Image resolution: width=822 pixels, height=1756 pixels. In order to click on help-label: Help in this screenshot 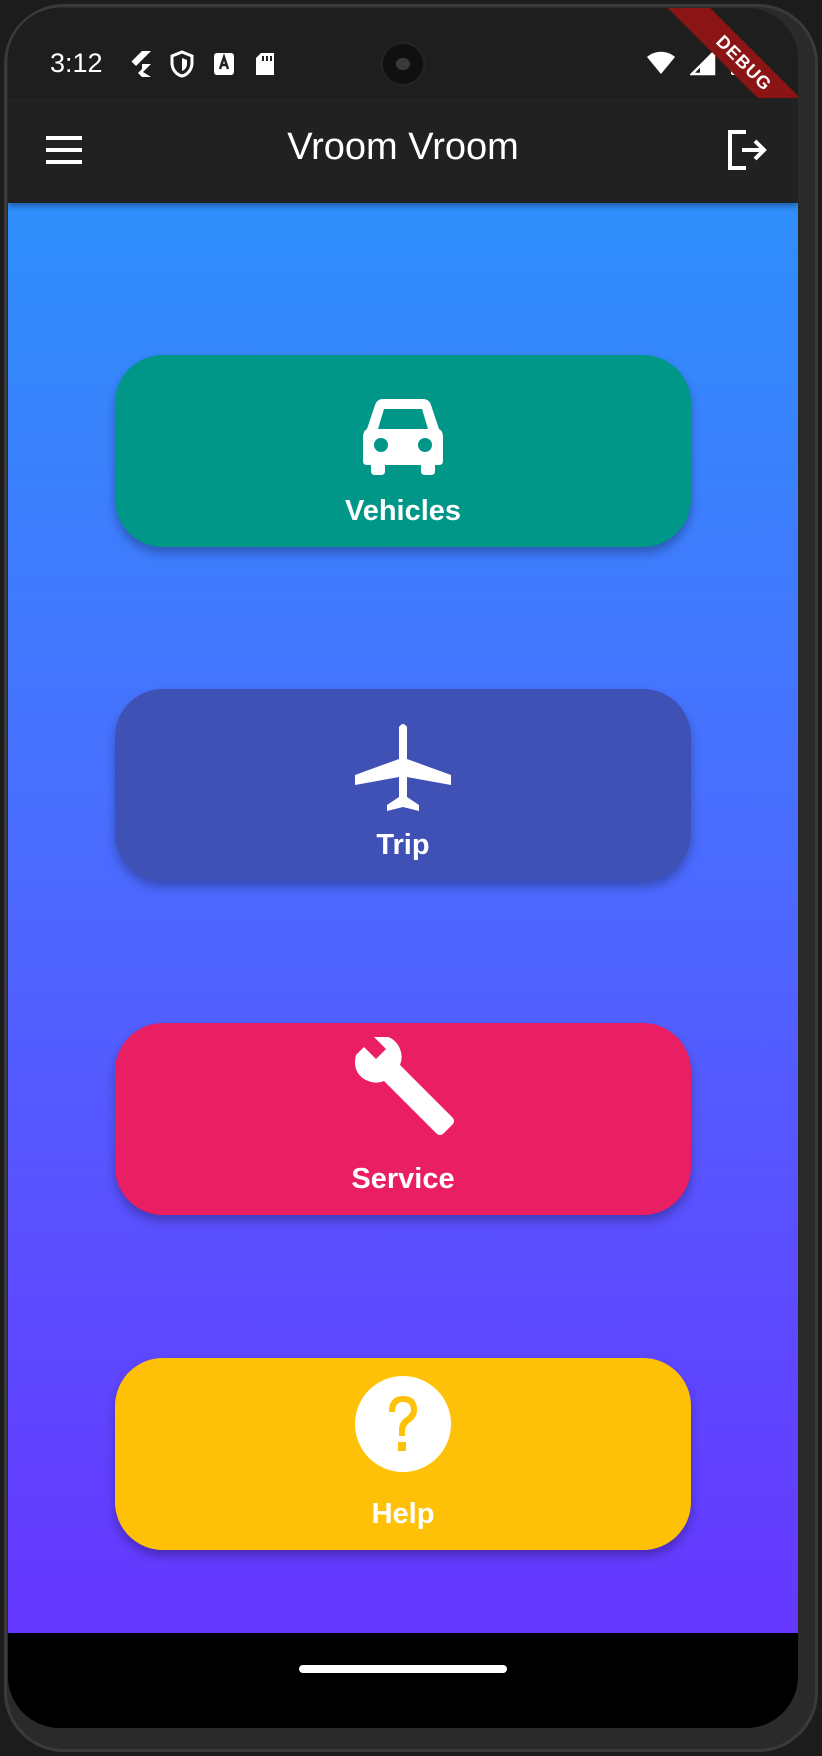, I will do `click(403, 1514)`.